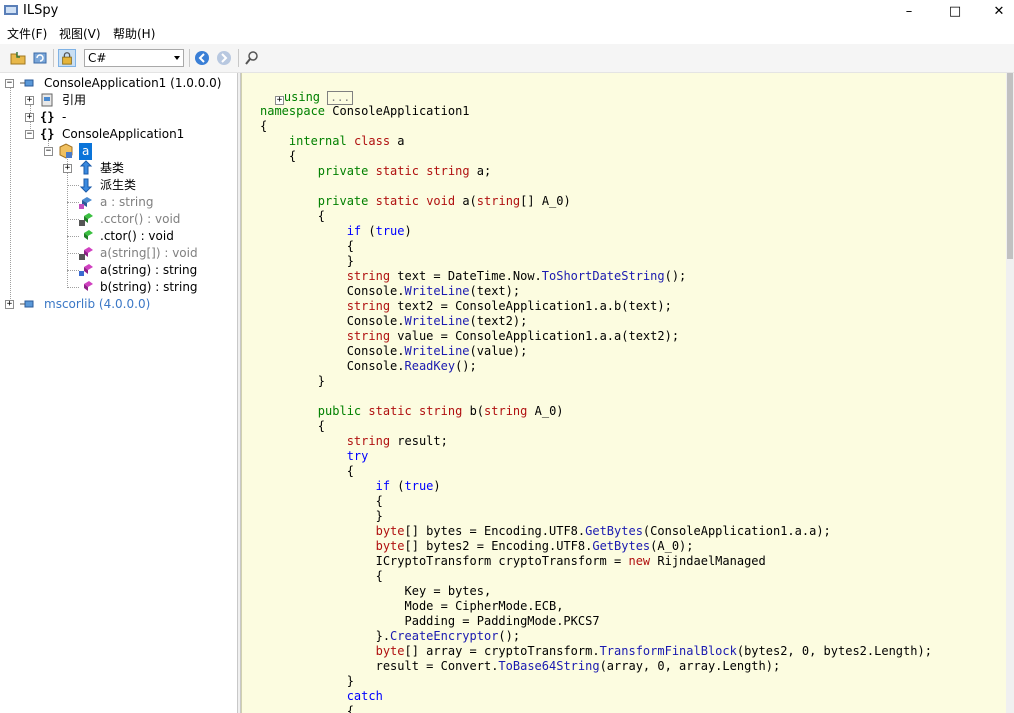 The image size is (1014, 713). I want to click on derived-types-icon, so click(86, 185).